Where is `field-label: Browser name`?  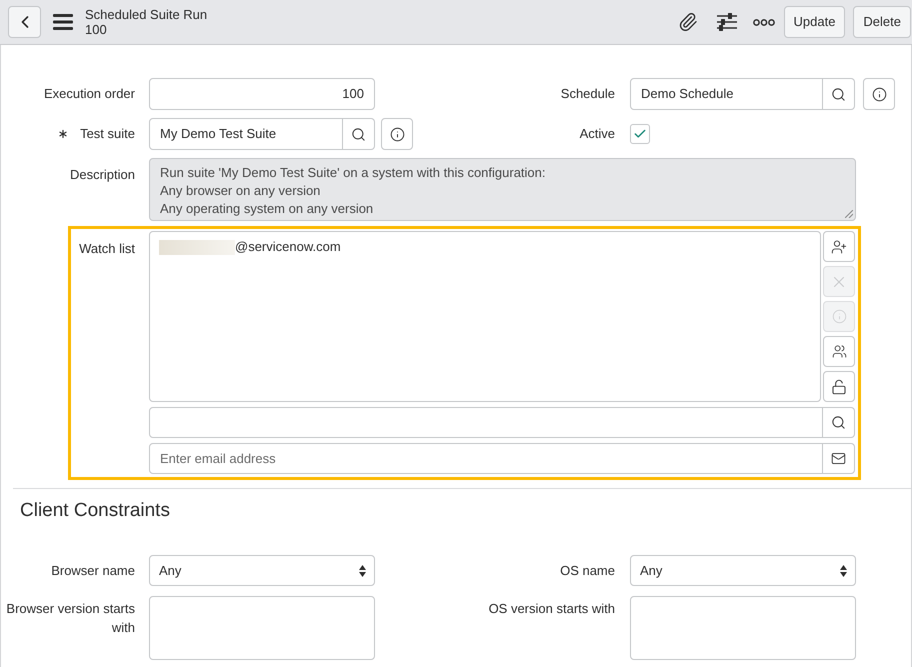
field-label: Browser name is located at coordinates (92, 571).